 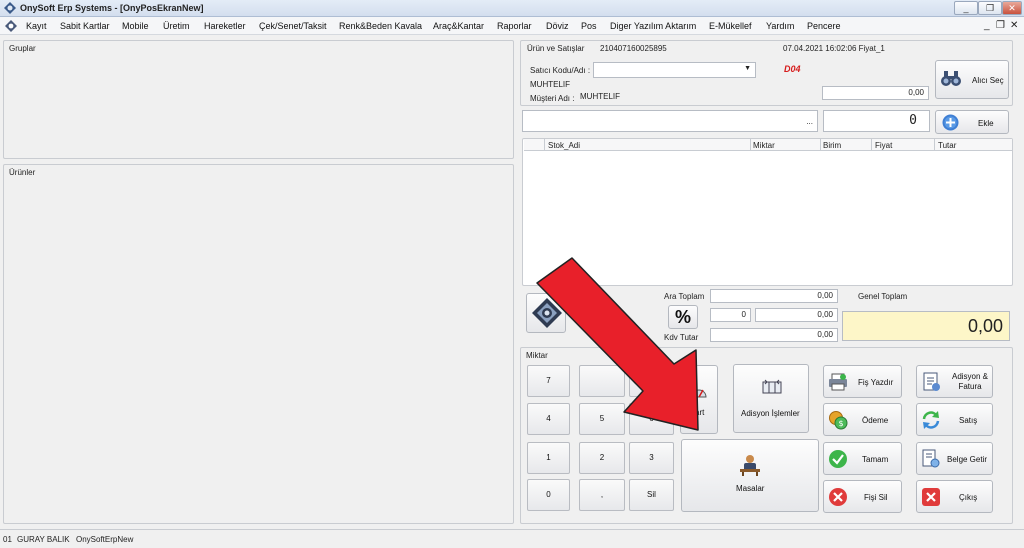 What do you see at coordinates (988, 80) in the screenshot?
I see `buyer-select-label: Alıcı Seç` at bounding box center [988, 80].